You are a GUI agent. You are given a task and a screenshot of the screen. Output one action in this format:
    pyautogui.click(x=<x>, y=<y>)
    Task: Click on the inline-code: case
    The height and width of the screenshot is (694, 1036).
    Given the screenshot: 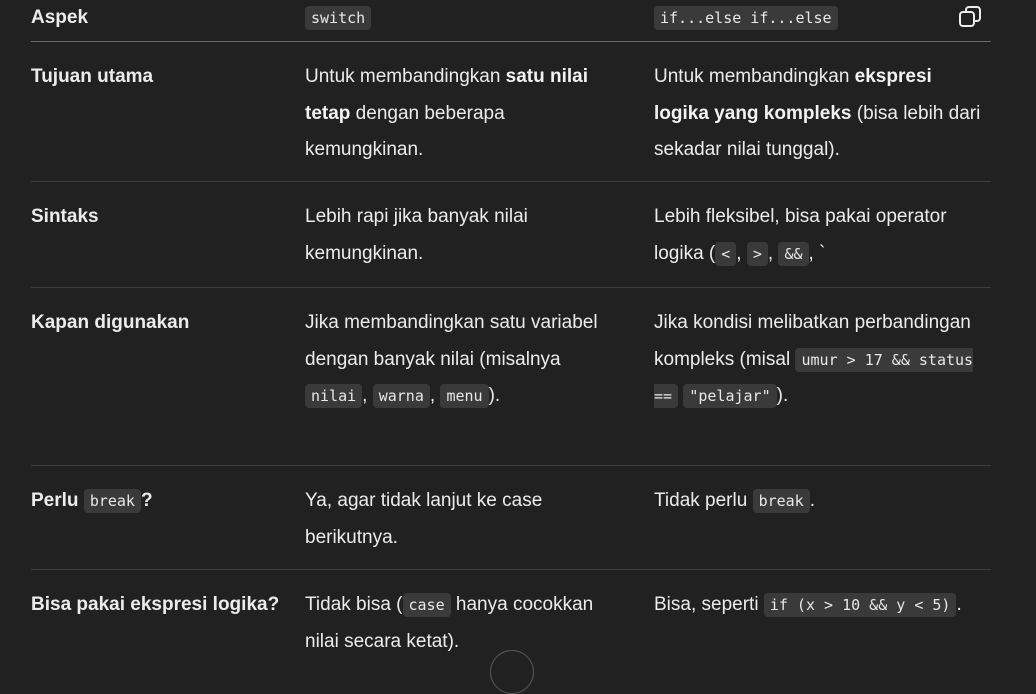 What is the action you would take?
    pyautogui.click(x=426, y=605)
    